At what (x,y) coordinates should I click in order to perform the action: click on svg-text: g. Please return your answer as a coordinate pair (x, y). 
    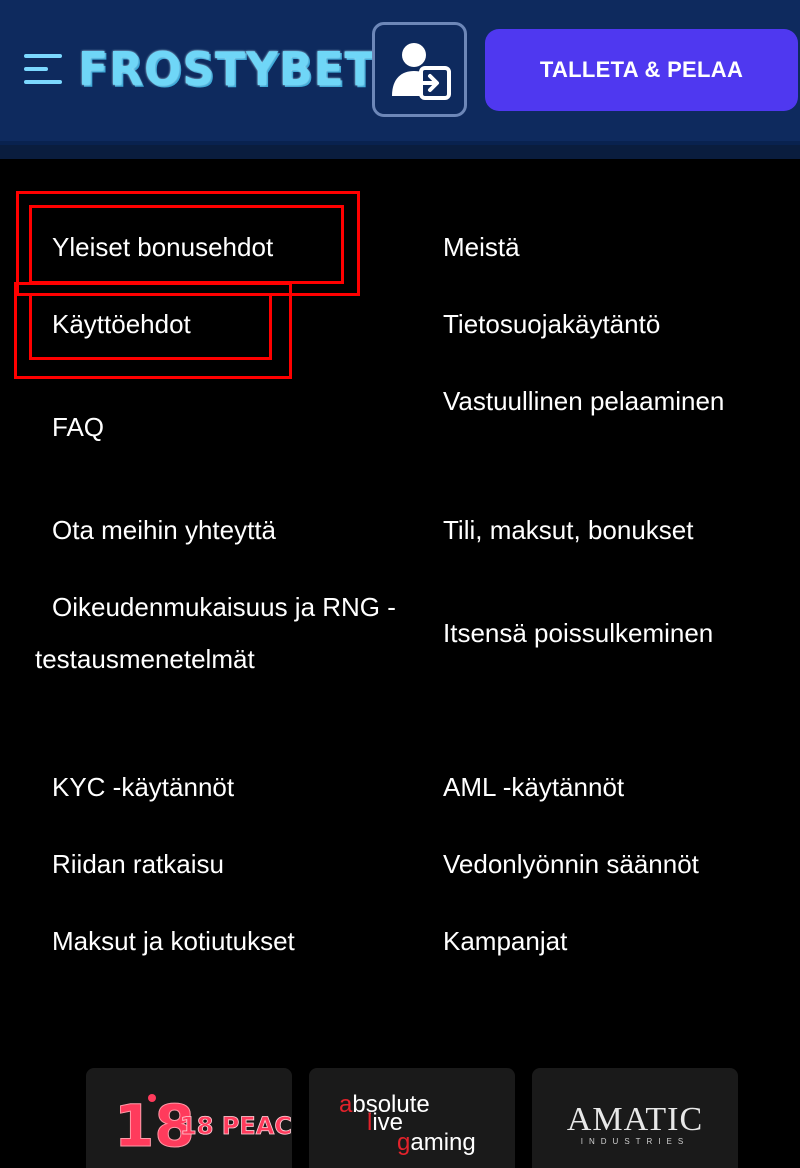
    Looking at the image, I should click on (403, 1142).